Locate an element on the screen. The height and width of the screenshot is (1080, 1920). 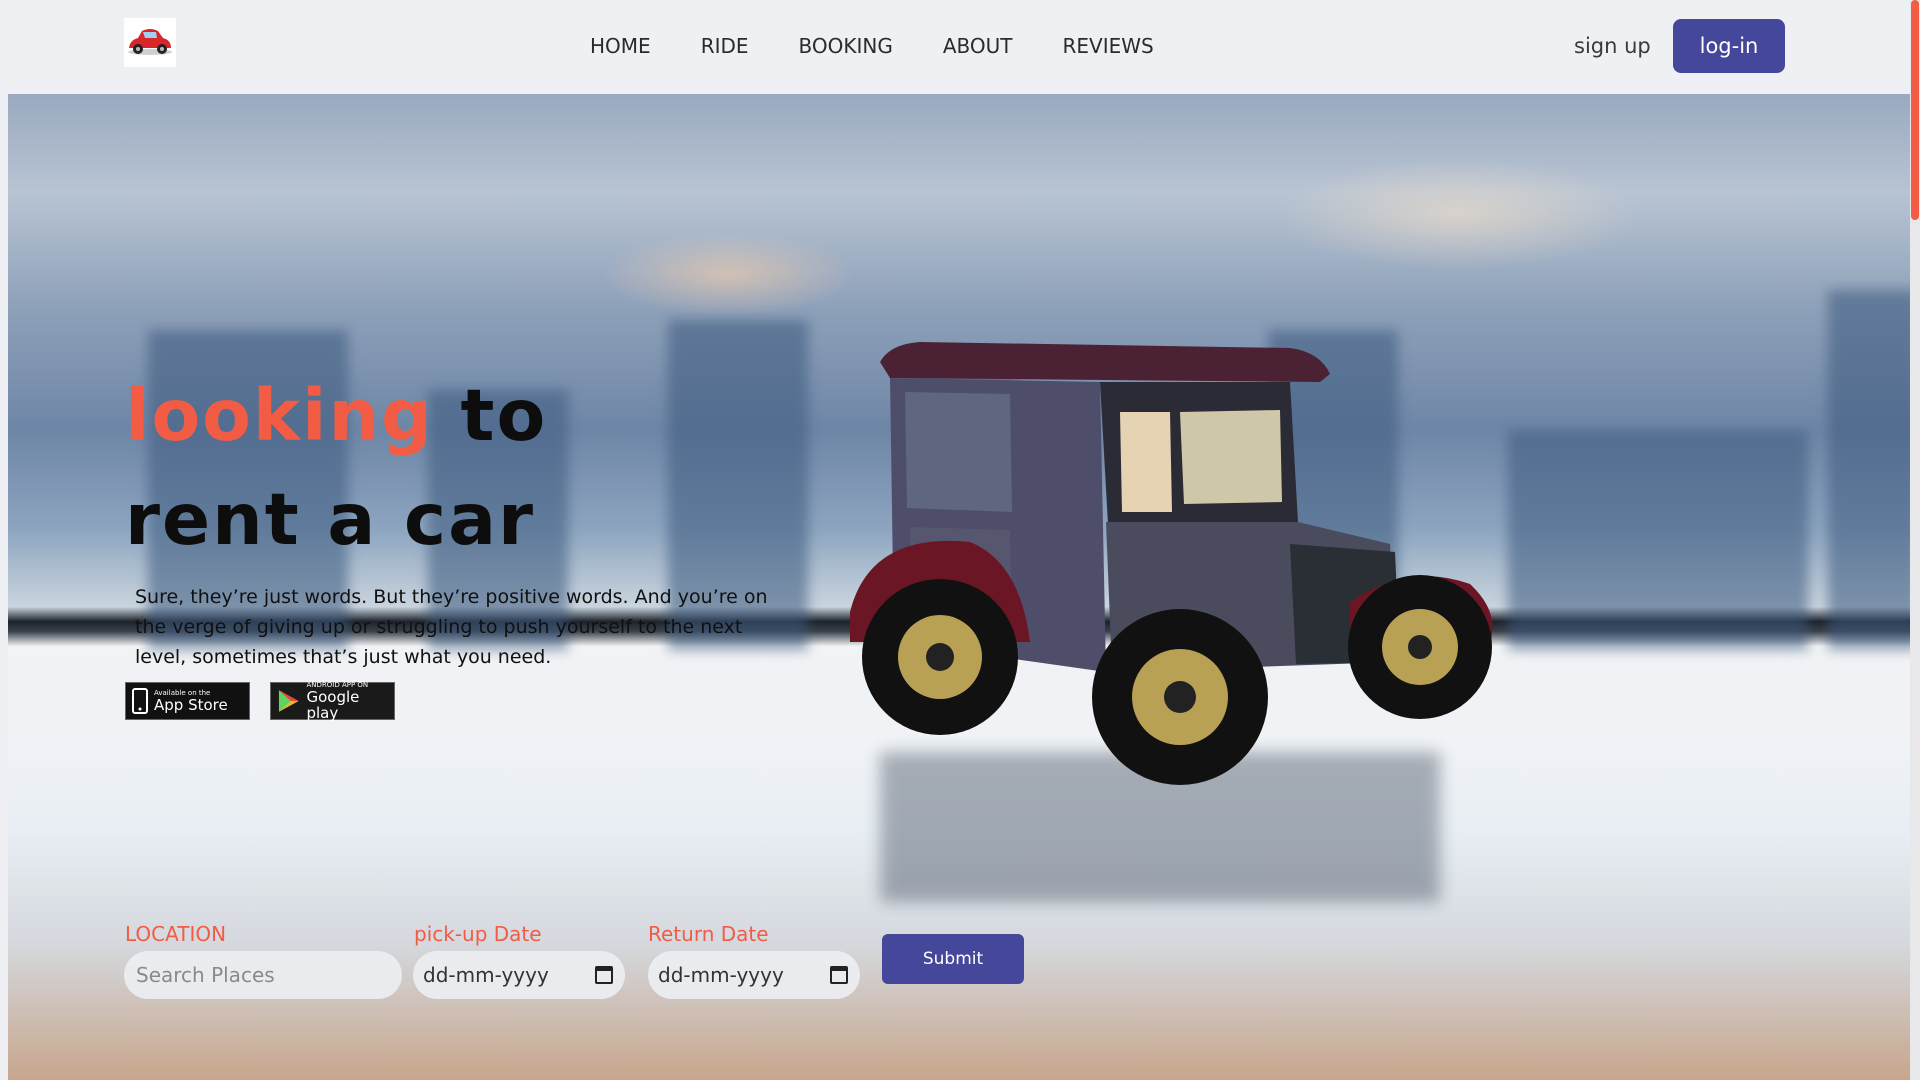
return-date-input: dd-mm-yyyy is located at coordinates (754, 975).